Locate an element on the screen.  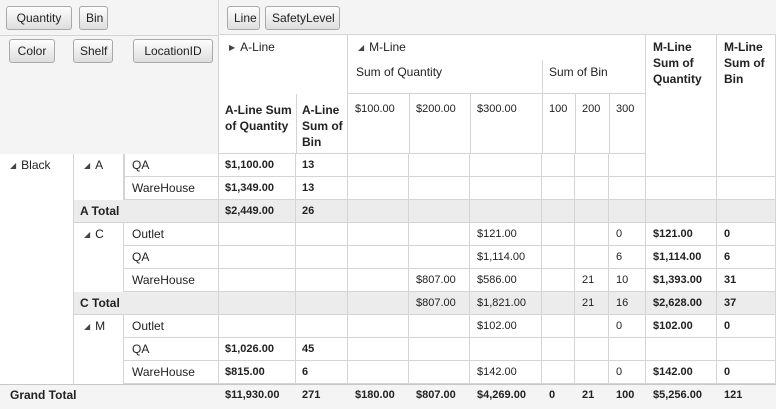
cell-m300: $1,114.00 is located at coordinates (501, 257).